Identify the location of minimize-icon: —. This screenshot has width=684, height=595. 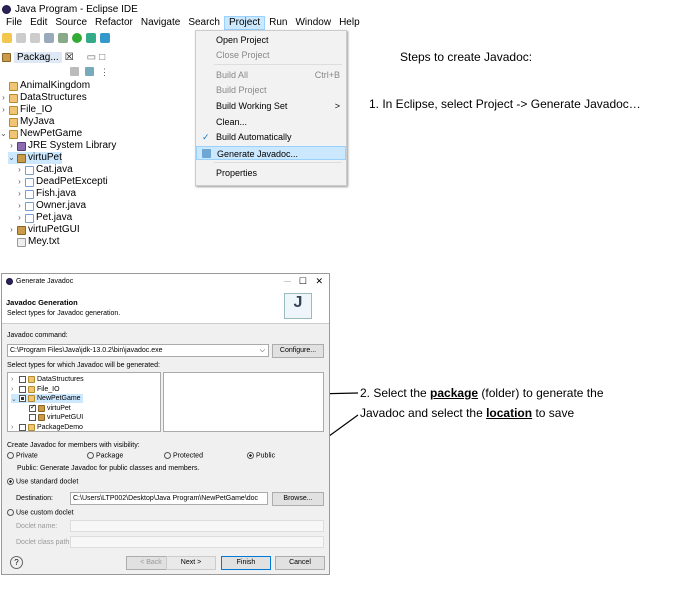
(287, 281).